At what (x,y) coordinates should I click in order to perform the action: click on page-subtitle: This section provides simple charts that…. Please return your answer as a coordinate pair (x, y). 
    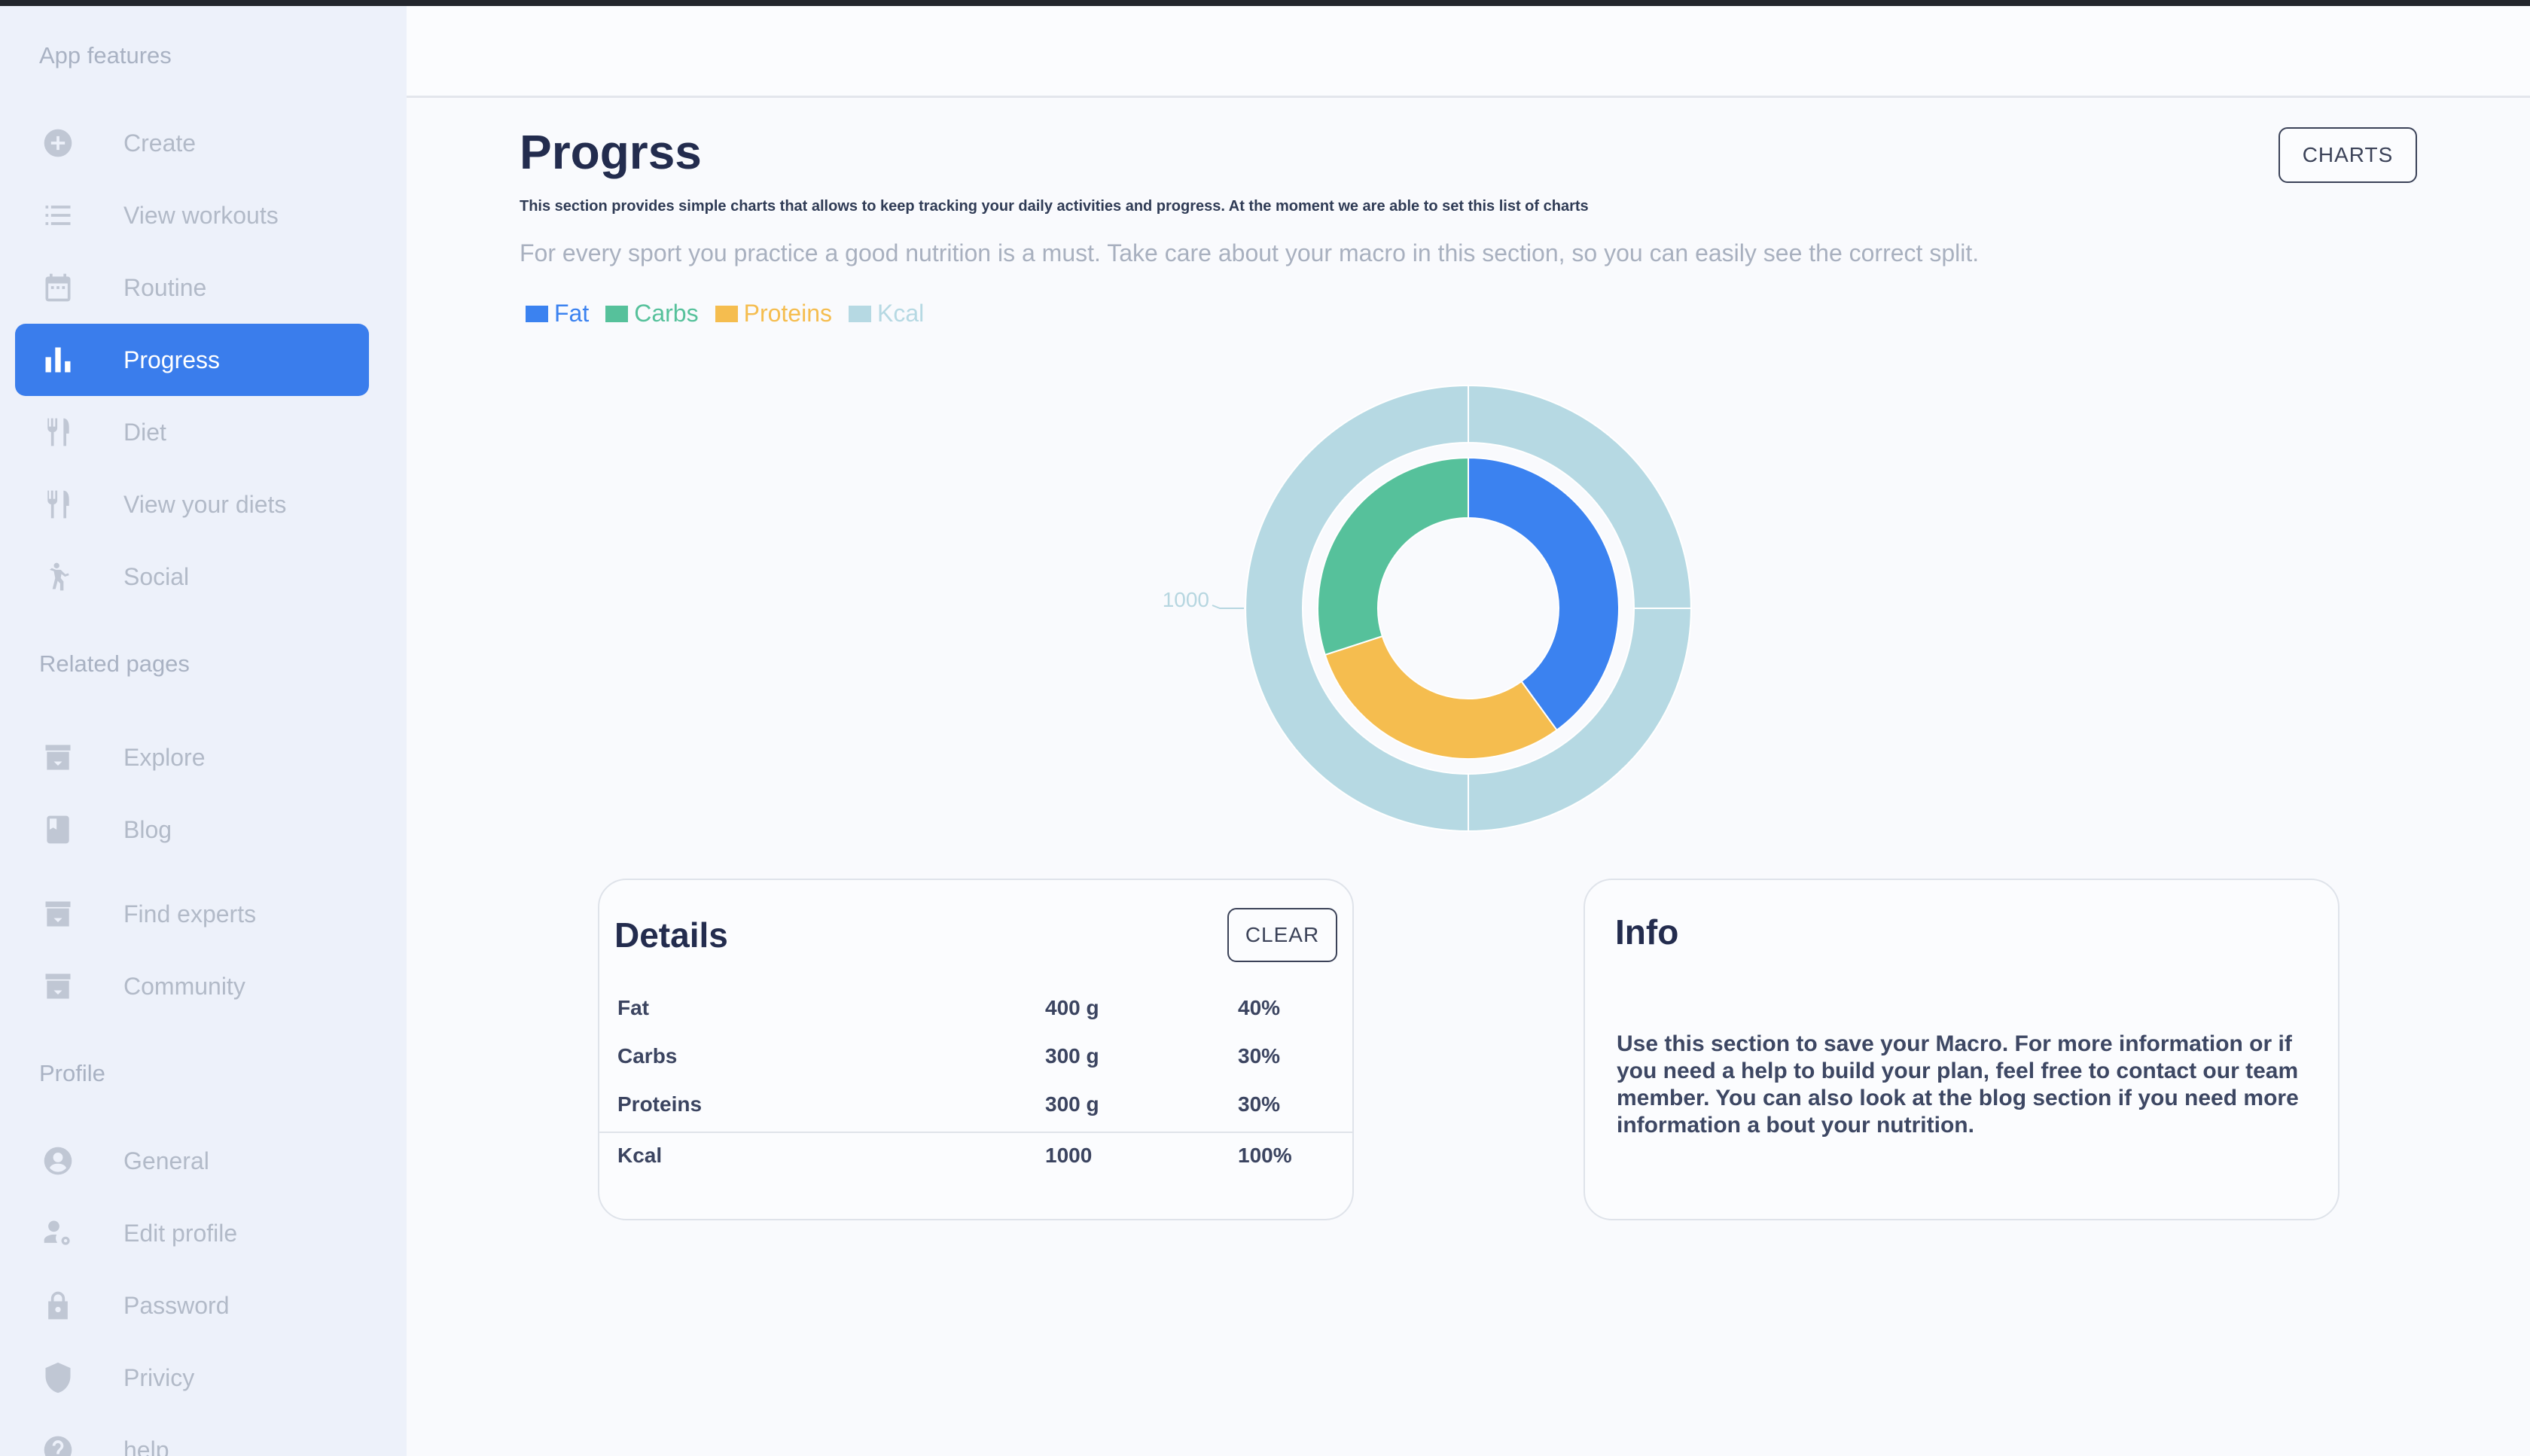
    Looking at the image, I should click on (1054, 206).